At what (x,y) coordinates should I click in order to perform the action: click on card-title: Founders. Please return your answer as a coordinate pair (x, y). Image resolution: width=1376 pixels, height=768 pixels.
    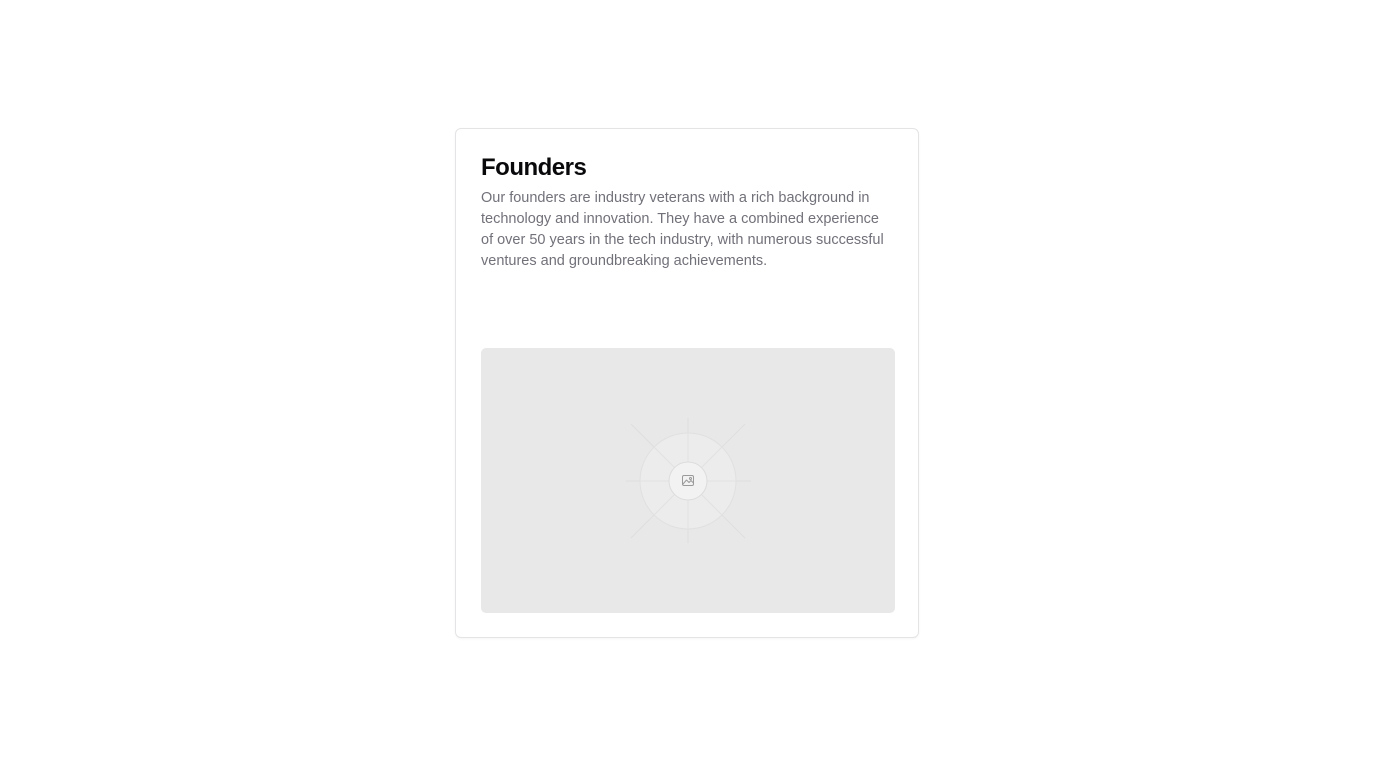
    Looking at the image, I should click on (534, 167).